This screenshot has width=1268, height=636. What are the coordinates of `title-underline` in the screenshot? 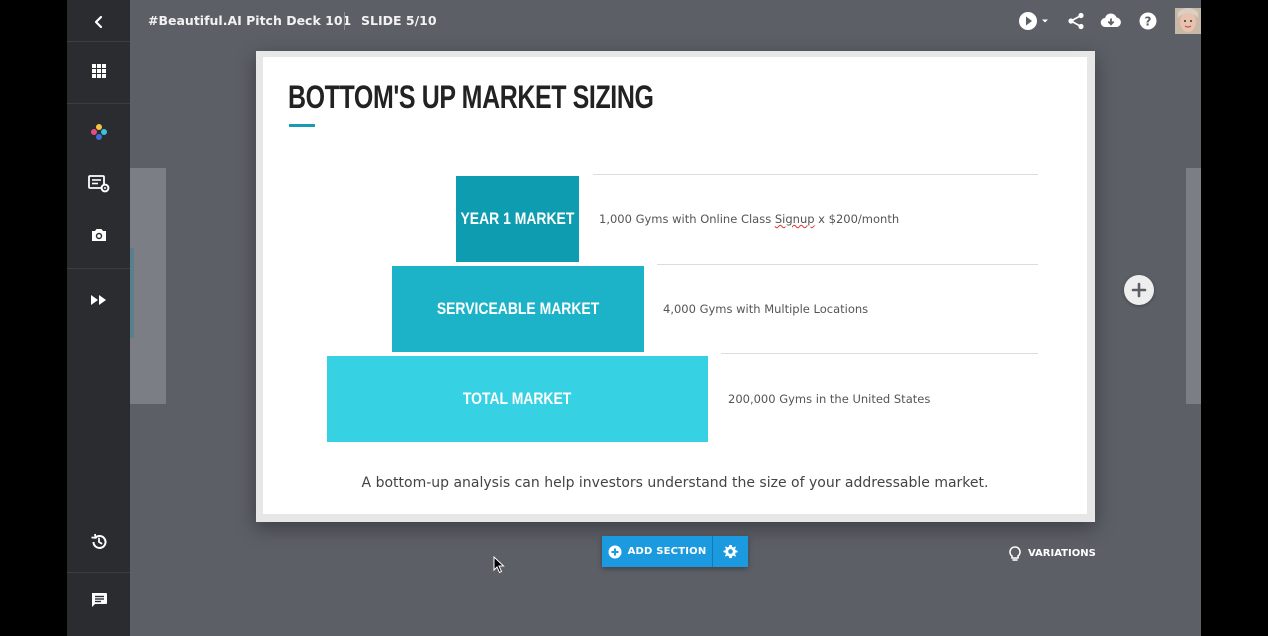 It's located at (302, 125).